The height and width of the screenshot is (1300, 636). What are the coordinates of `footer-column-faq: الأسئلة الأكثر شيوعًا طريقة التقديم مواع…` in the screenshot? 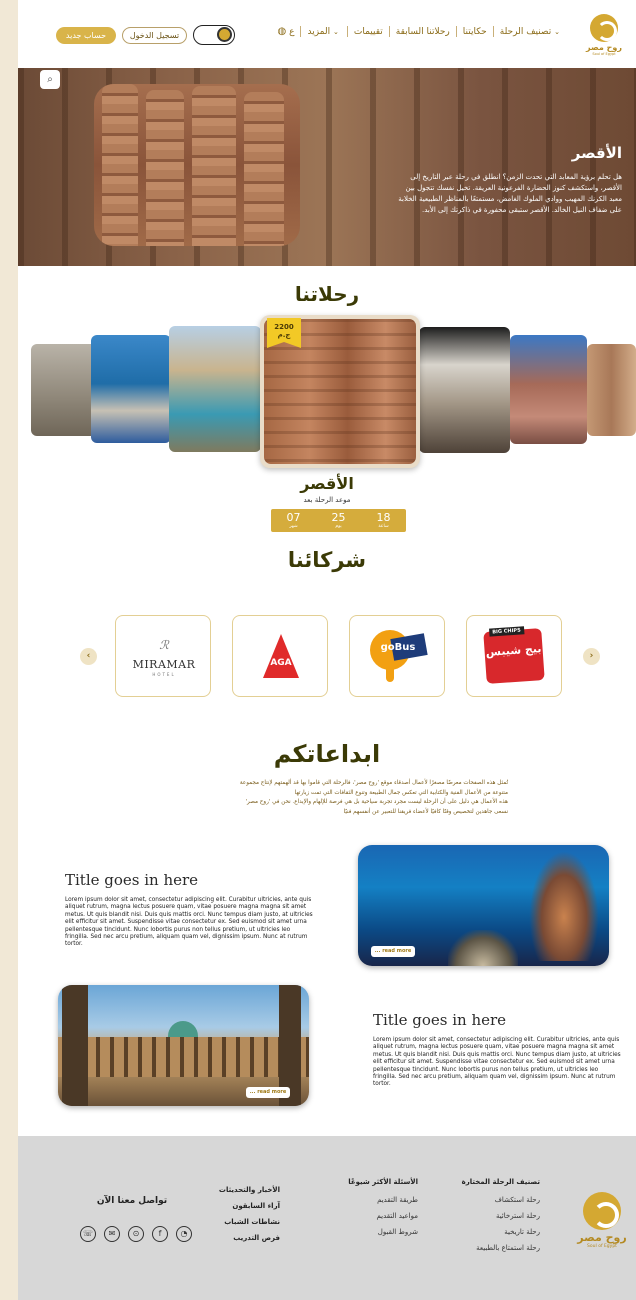 It's located at (383, 1211).